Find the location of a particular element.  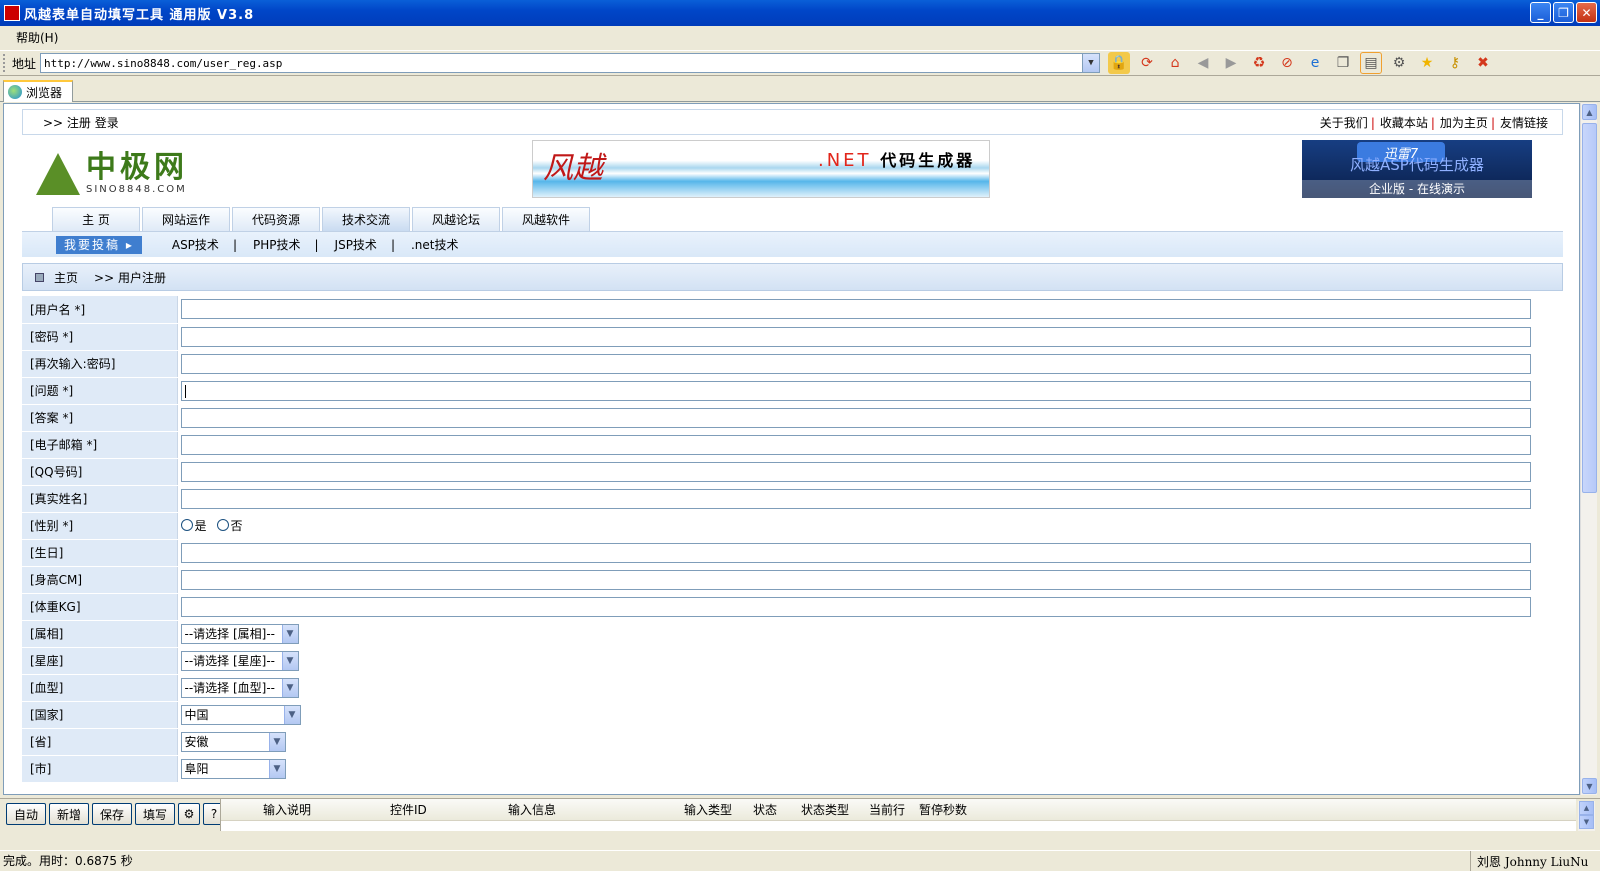

back-icon: ◀ is located at coordinates (1203, 63).